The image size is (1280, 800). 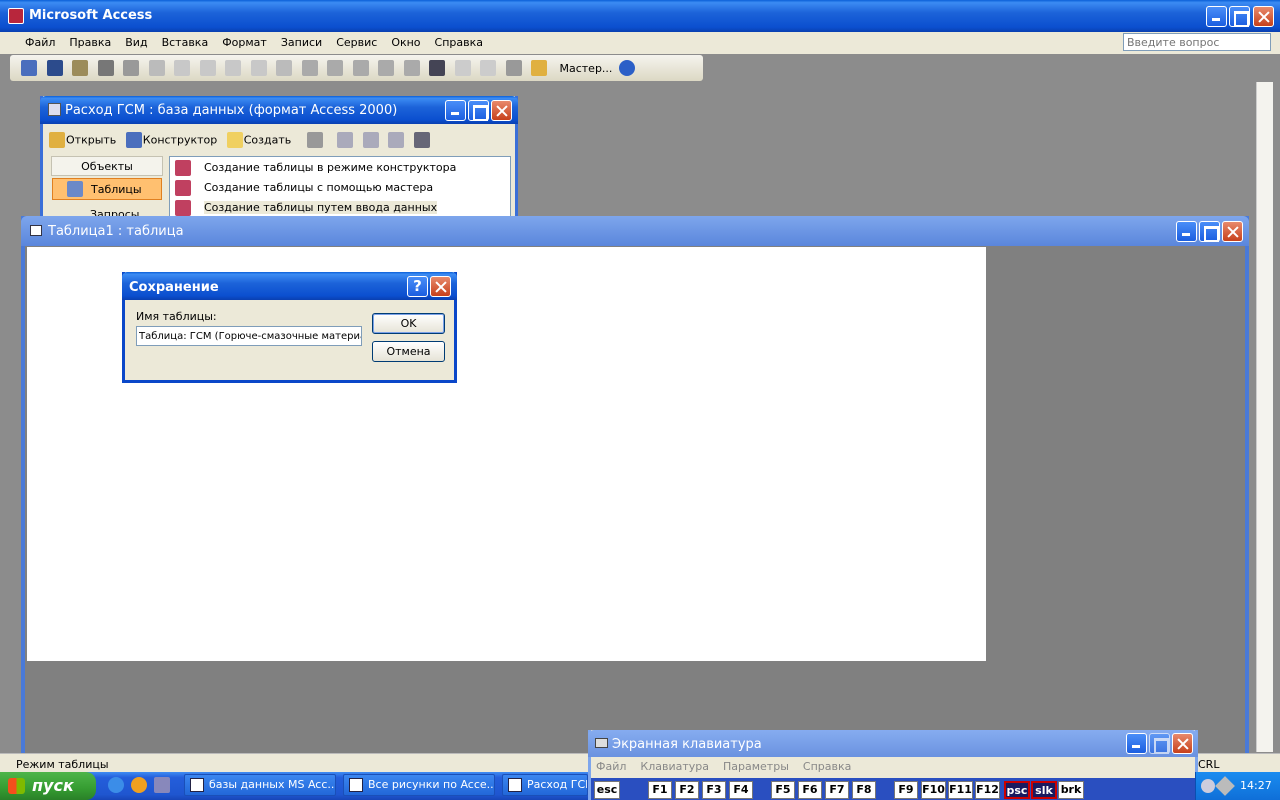 What do you see at coordinates (440, 286) in the screenshot?
I see `dialog-close-button` at bounding box center [440, 286].